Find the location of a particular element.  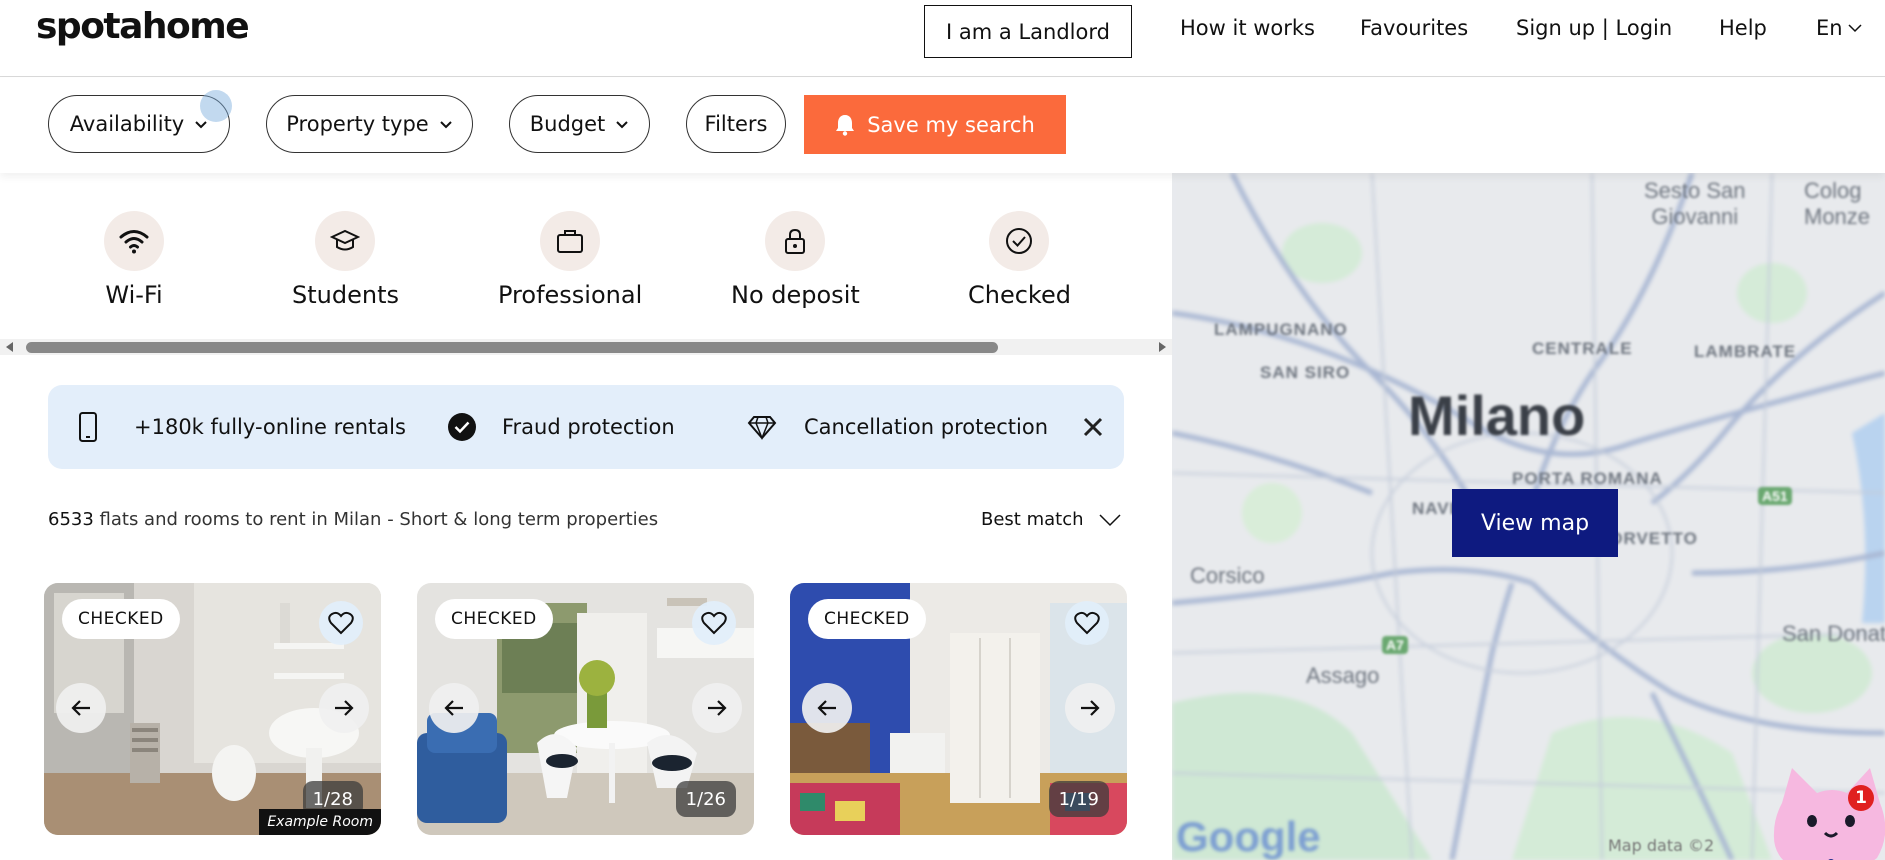

landlord-button: I am a Landlord is located at coordinates (1028, 31).